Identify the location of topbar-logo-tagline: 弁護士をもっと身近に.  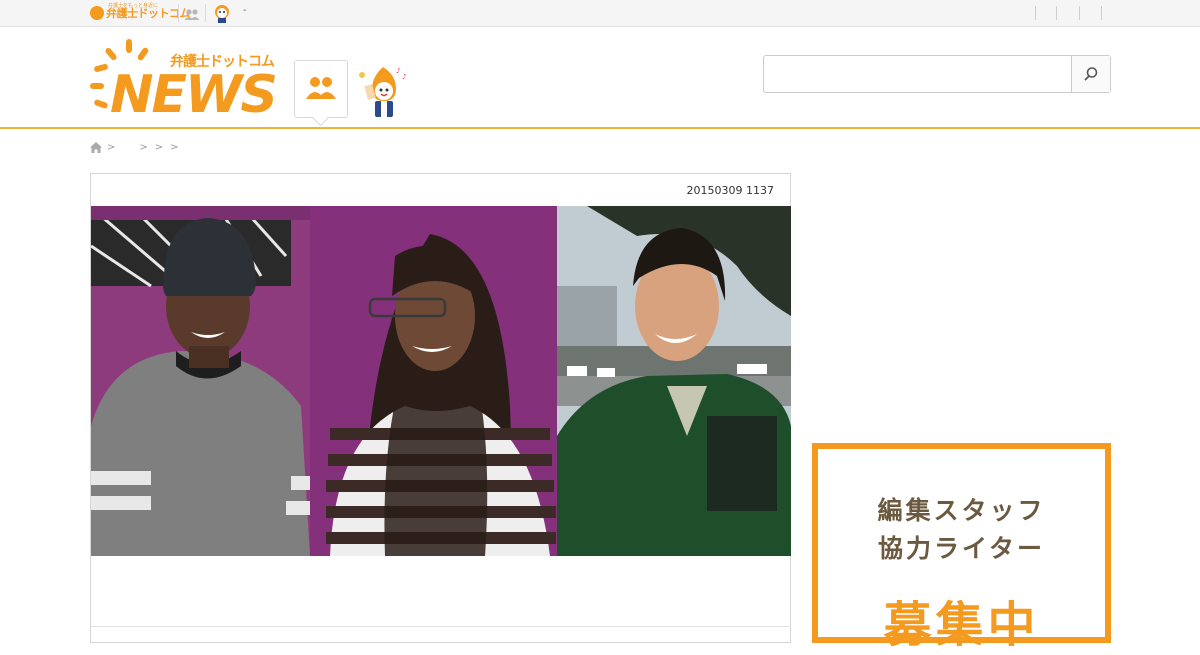
(133, 6).